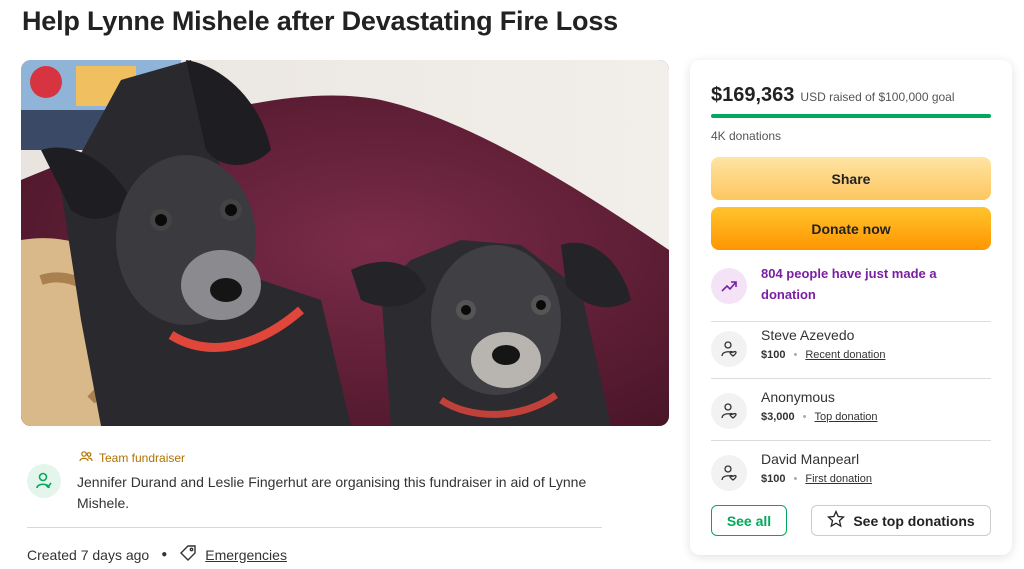  I want to click on donor-name: Anonymous, so click(798, 397).